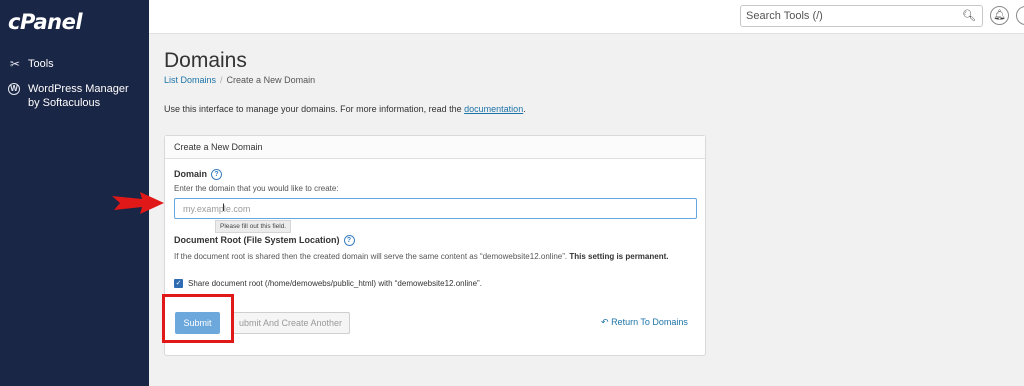 The image size is (1024, 386). I want to click on wordpress-icon: W, so click(14, 89).